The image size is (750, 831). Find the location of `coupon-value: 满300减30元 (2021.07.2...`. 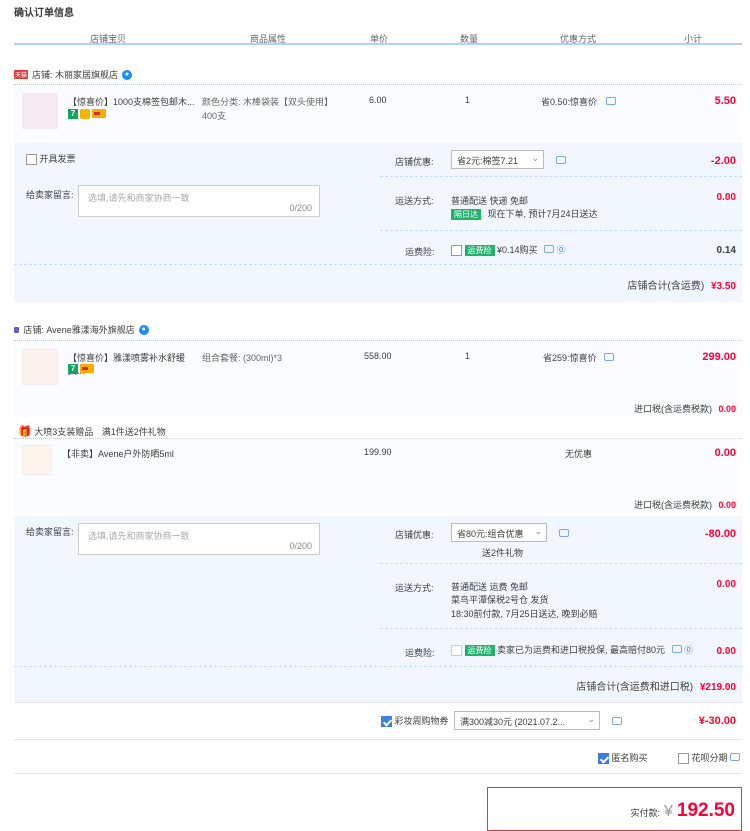

coupon-value: 满300减30元 (2021.07.2... is located at coordinates (513, 722).